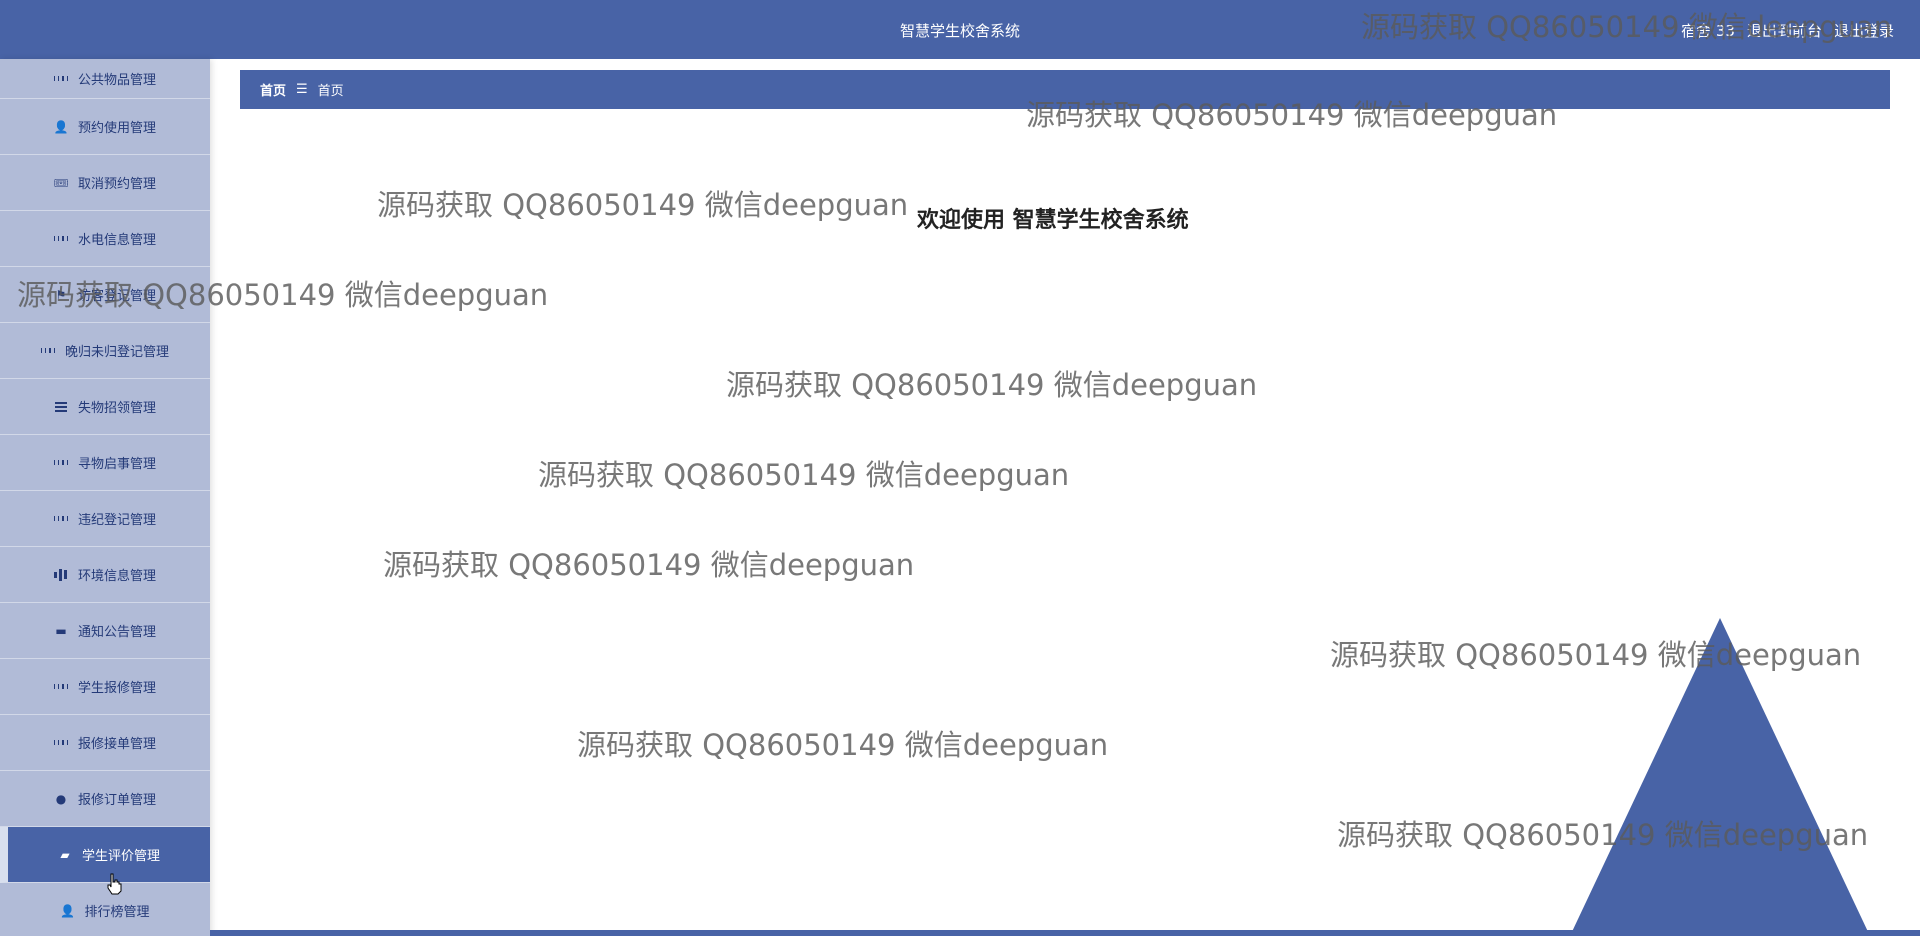 Image resolution: width=1920 pixels, height=936 pixels. Describe the element at coordinates (1065, 89) in the screenshot. I see `breadcrumb: 首页 ☰ 首页` at that location.